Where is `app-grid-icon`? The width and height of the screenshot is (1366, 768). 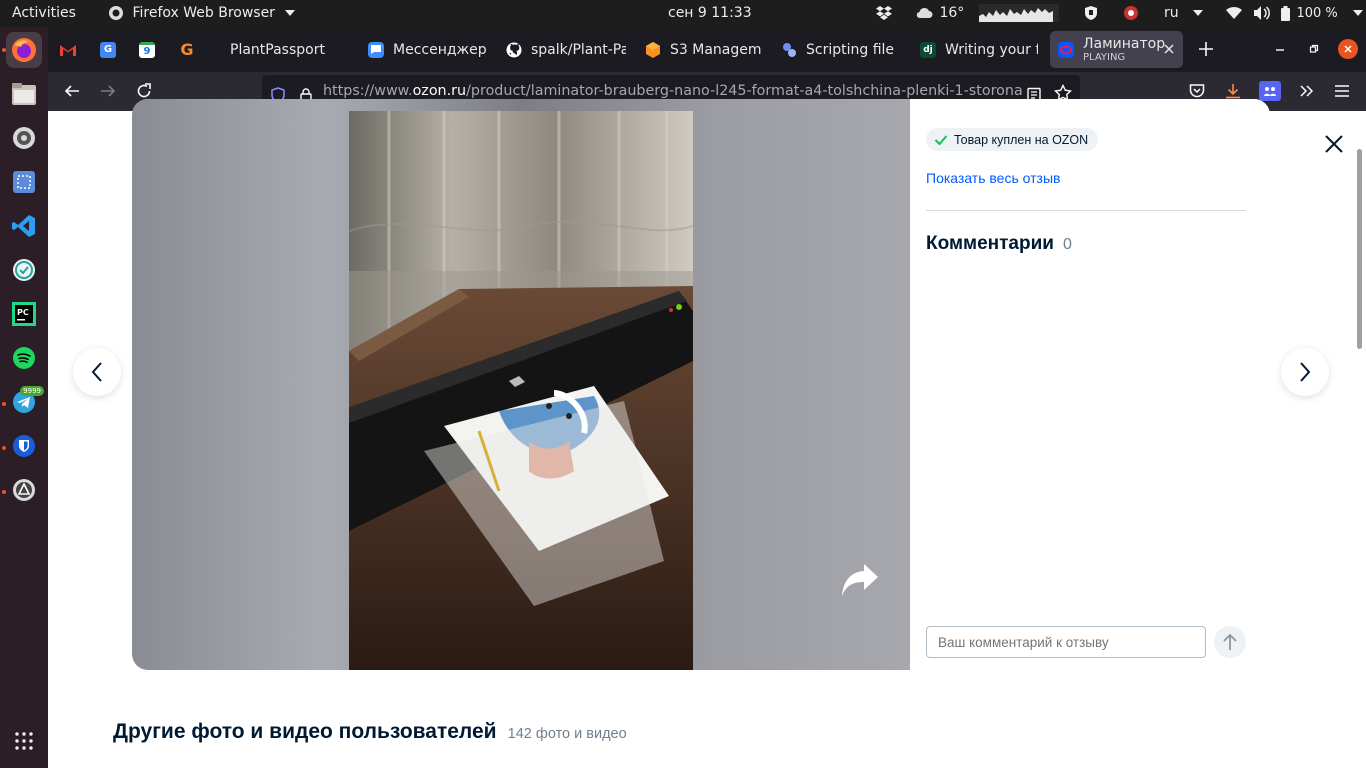 app-grid-icon is located at coordinates (24, 741).